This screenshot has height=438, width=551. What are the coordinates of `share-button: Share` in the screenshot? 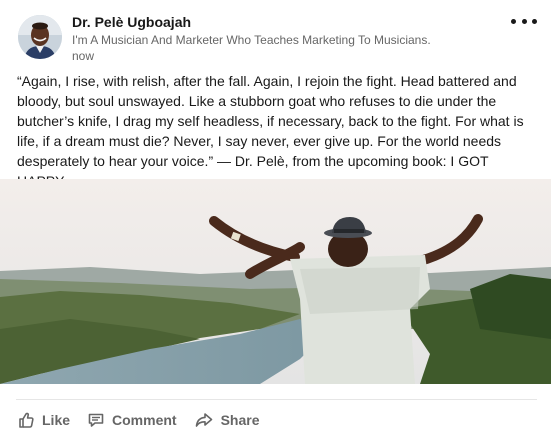 It's located at (227, 420).